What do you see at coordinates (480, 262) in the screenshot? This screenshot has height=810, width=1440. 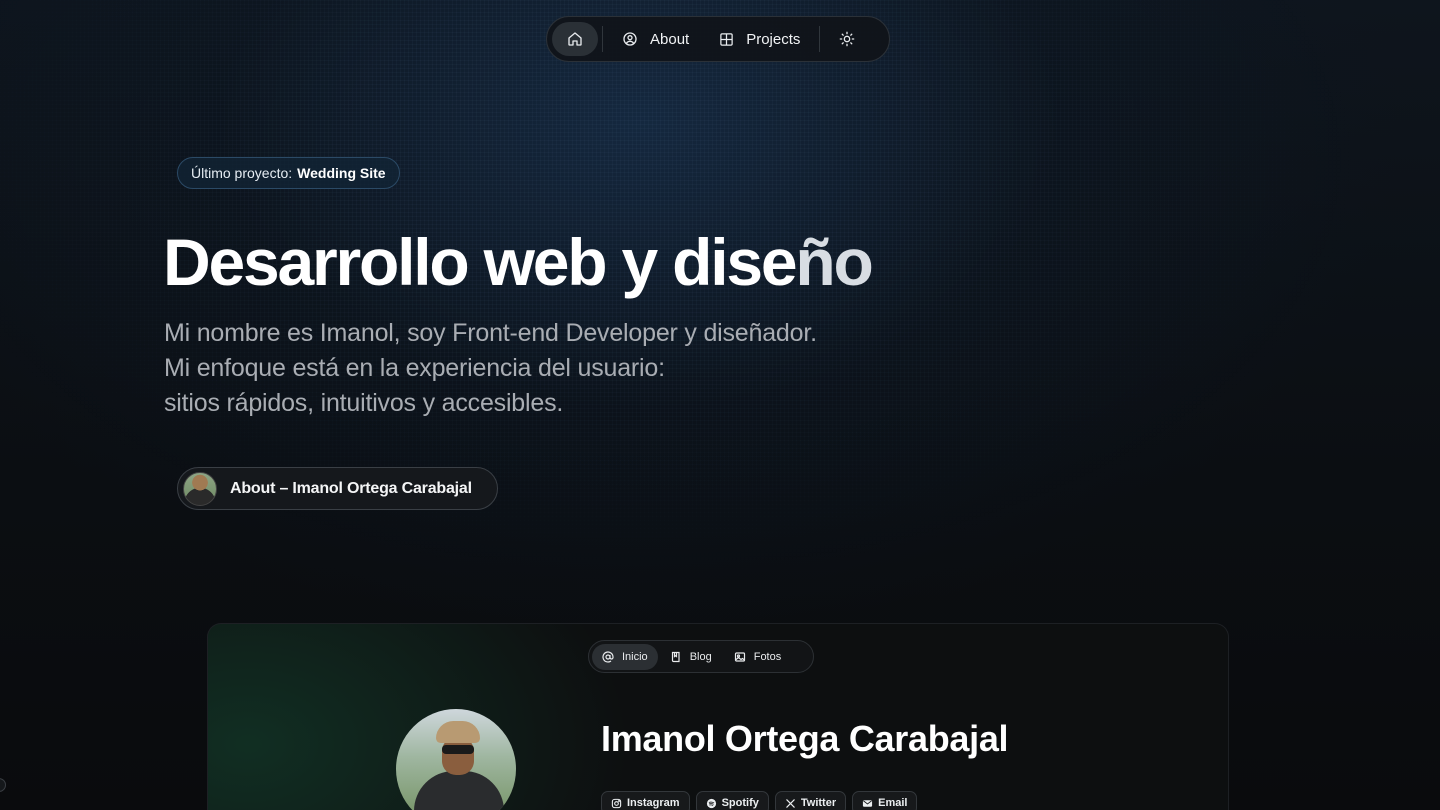 I see `hero-title-main: Desarrollo web y dise` at bounding box center [480, 262].